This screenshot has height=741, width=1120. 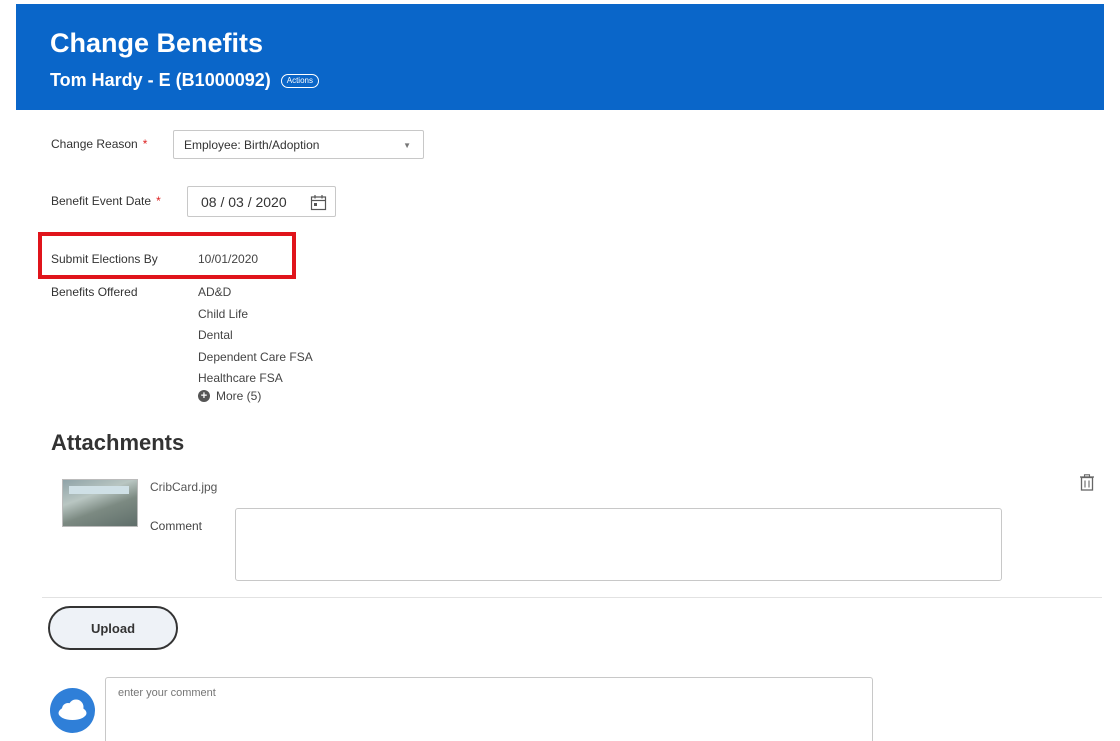 What do you see at coordinates (160, 80) in the screenshot?
I see `worker-name-text: Tom Hardy - E (B1000092)` at bounding box center [160, 80].